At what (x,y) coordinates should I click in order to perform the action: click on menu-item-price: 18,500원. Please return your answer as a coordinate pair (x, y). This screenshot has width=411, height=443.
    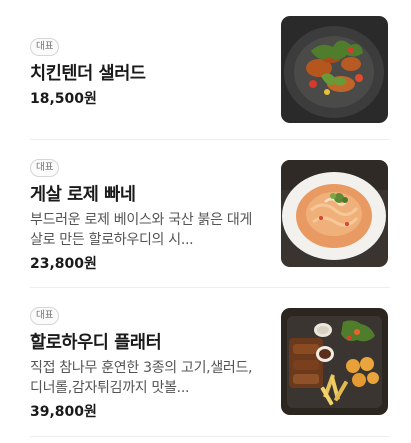
    Looking at the image, I should click on (63, 99).